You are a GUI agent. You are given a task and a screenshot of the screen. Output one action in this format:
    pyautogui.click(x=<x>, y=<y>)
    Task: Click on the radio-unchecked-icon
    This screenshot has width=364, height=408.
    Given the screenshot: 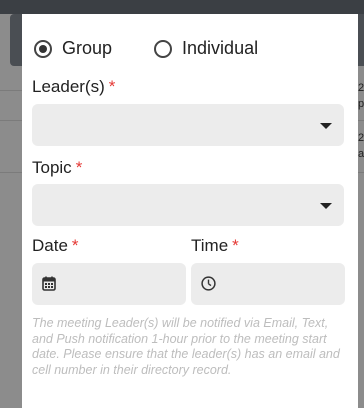 What is the action you would take?
    pyautogui.click(x=163, y=48)
    